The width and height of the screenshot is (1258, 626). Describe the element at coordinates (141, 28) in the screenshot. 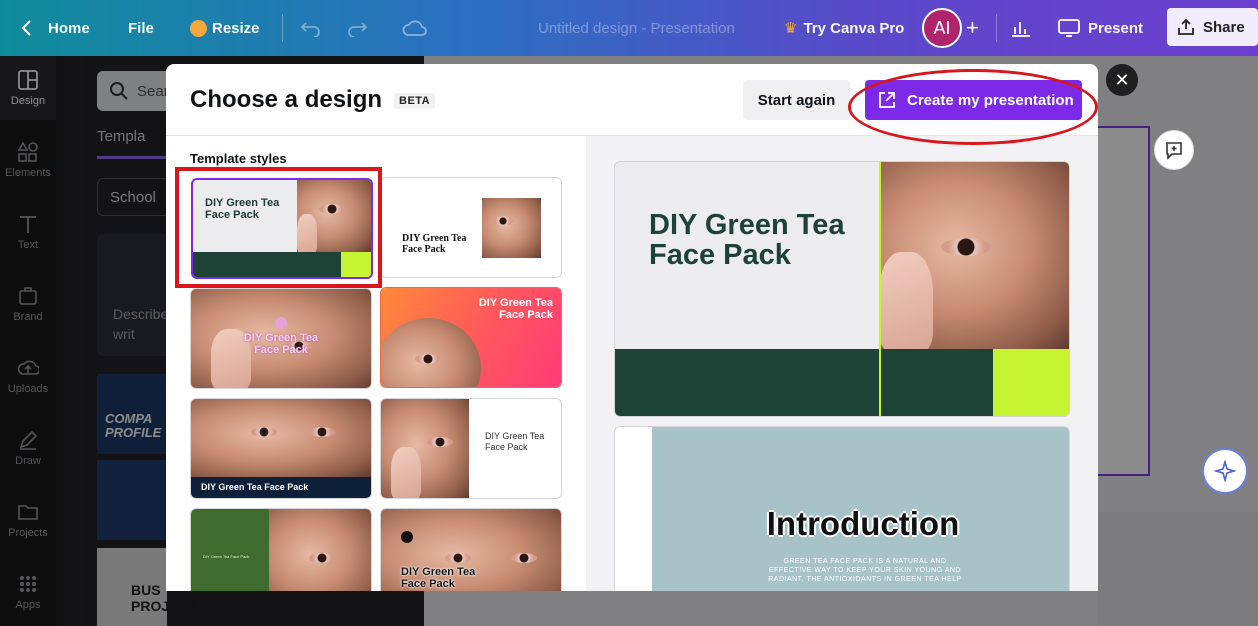

I see `file-menu-button: File` at that location.